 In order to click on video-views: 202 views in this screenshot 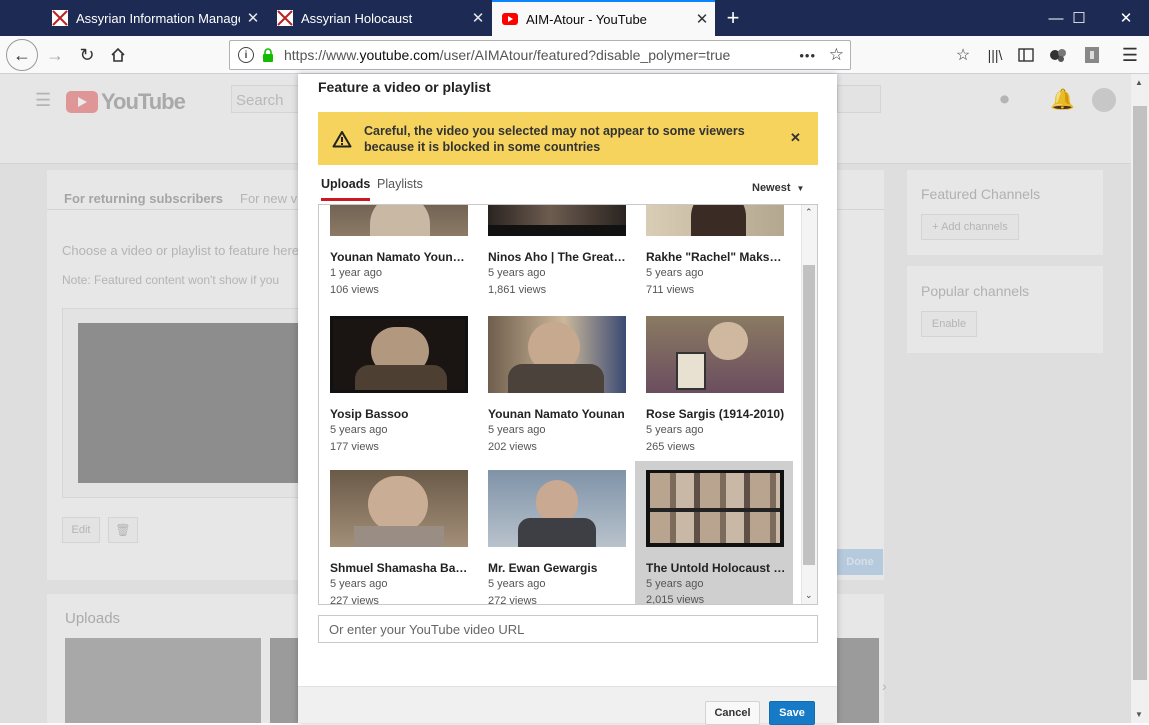, I will do `click(512, 447)`.